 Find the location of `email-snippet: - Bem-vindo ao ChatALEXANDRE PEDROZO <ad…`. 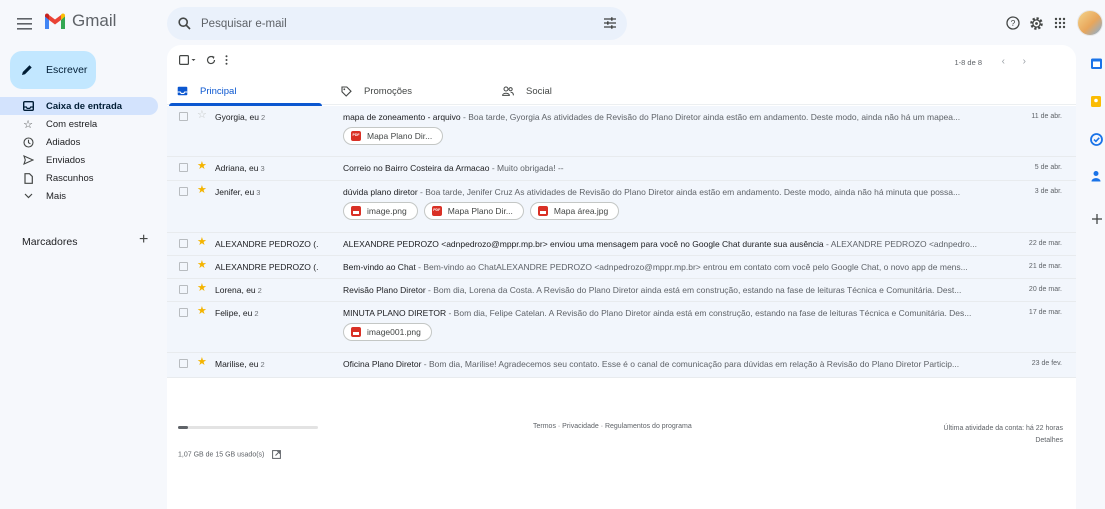

email-snippet: - Bem-vindo ao ChatALEXANDRE PEDROZO <ad… is located at coordinates (691, 267).